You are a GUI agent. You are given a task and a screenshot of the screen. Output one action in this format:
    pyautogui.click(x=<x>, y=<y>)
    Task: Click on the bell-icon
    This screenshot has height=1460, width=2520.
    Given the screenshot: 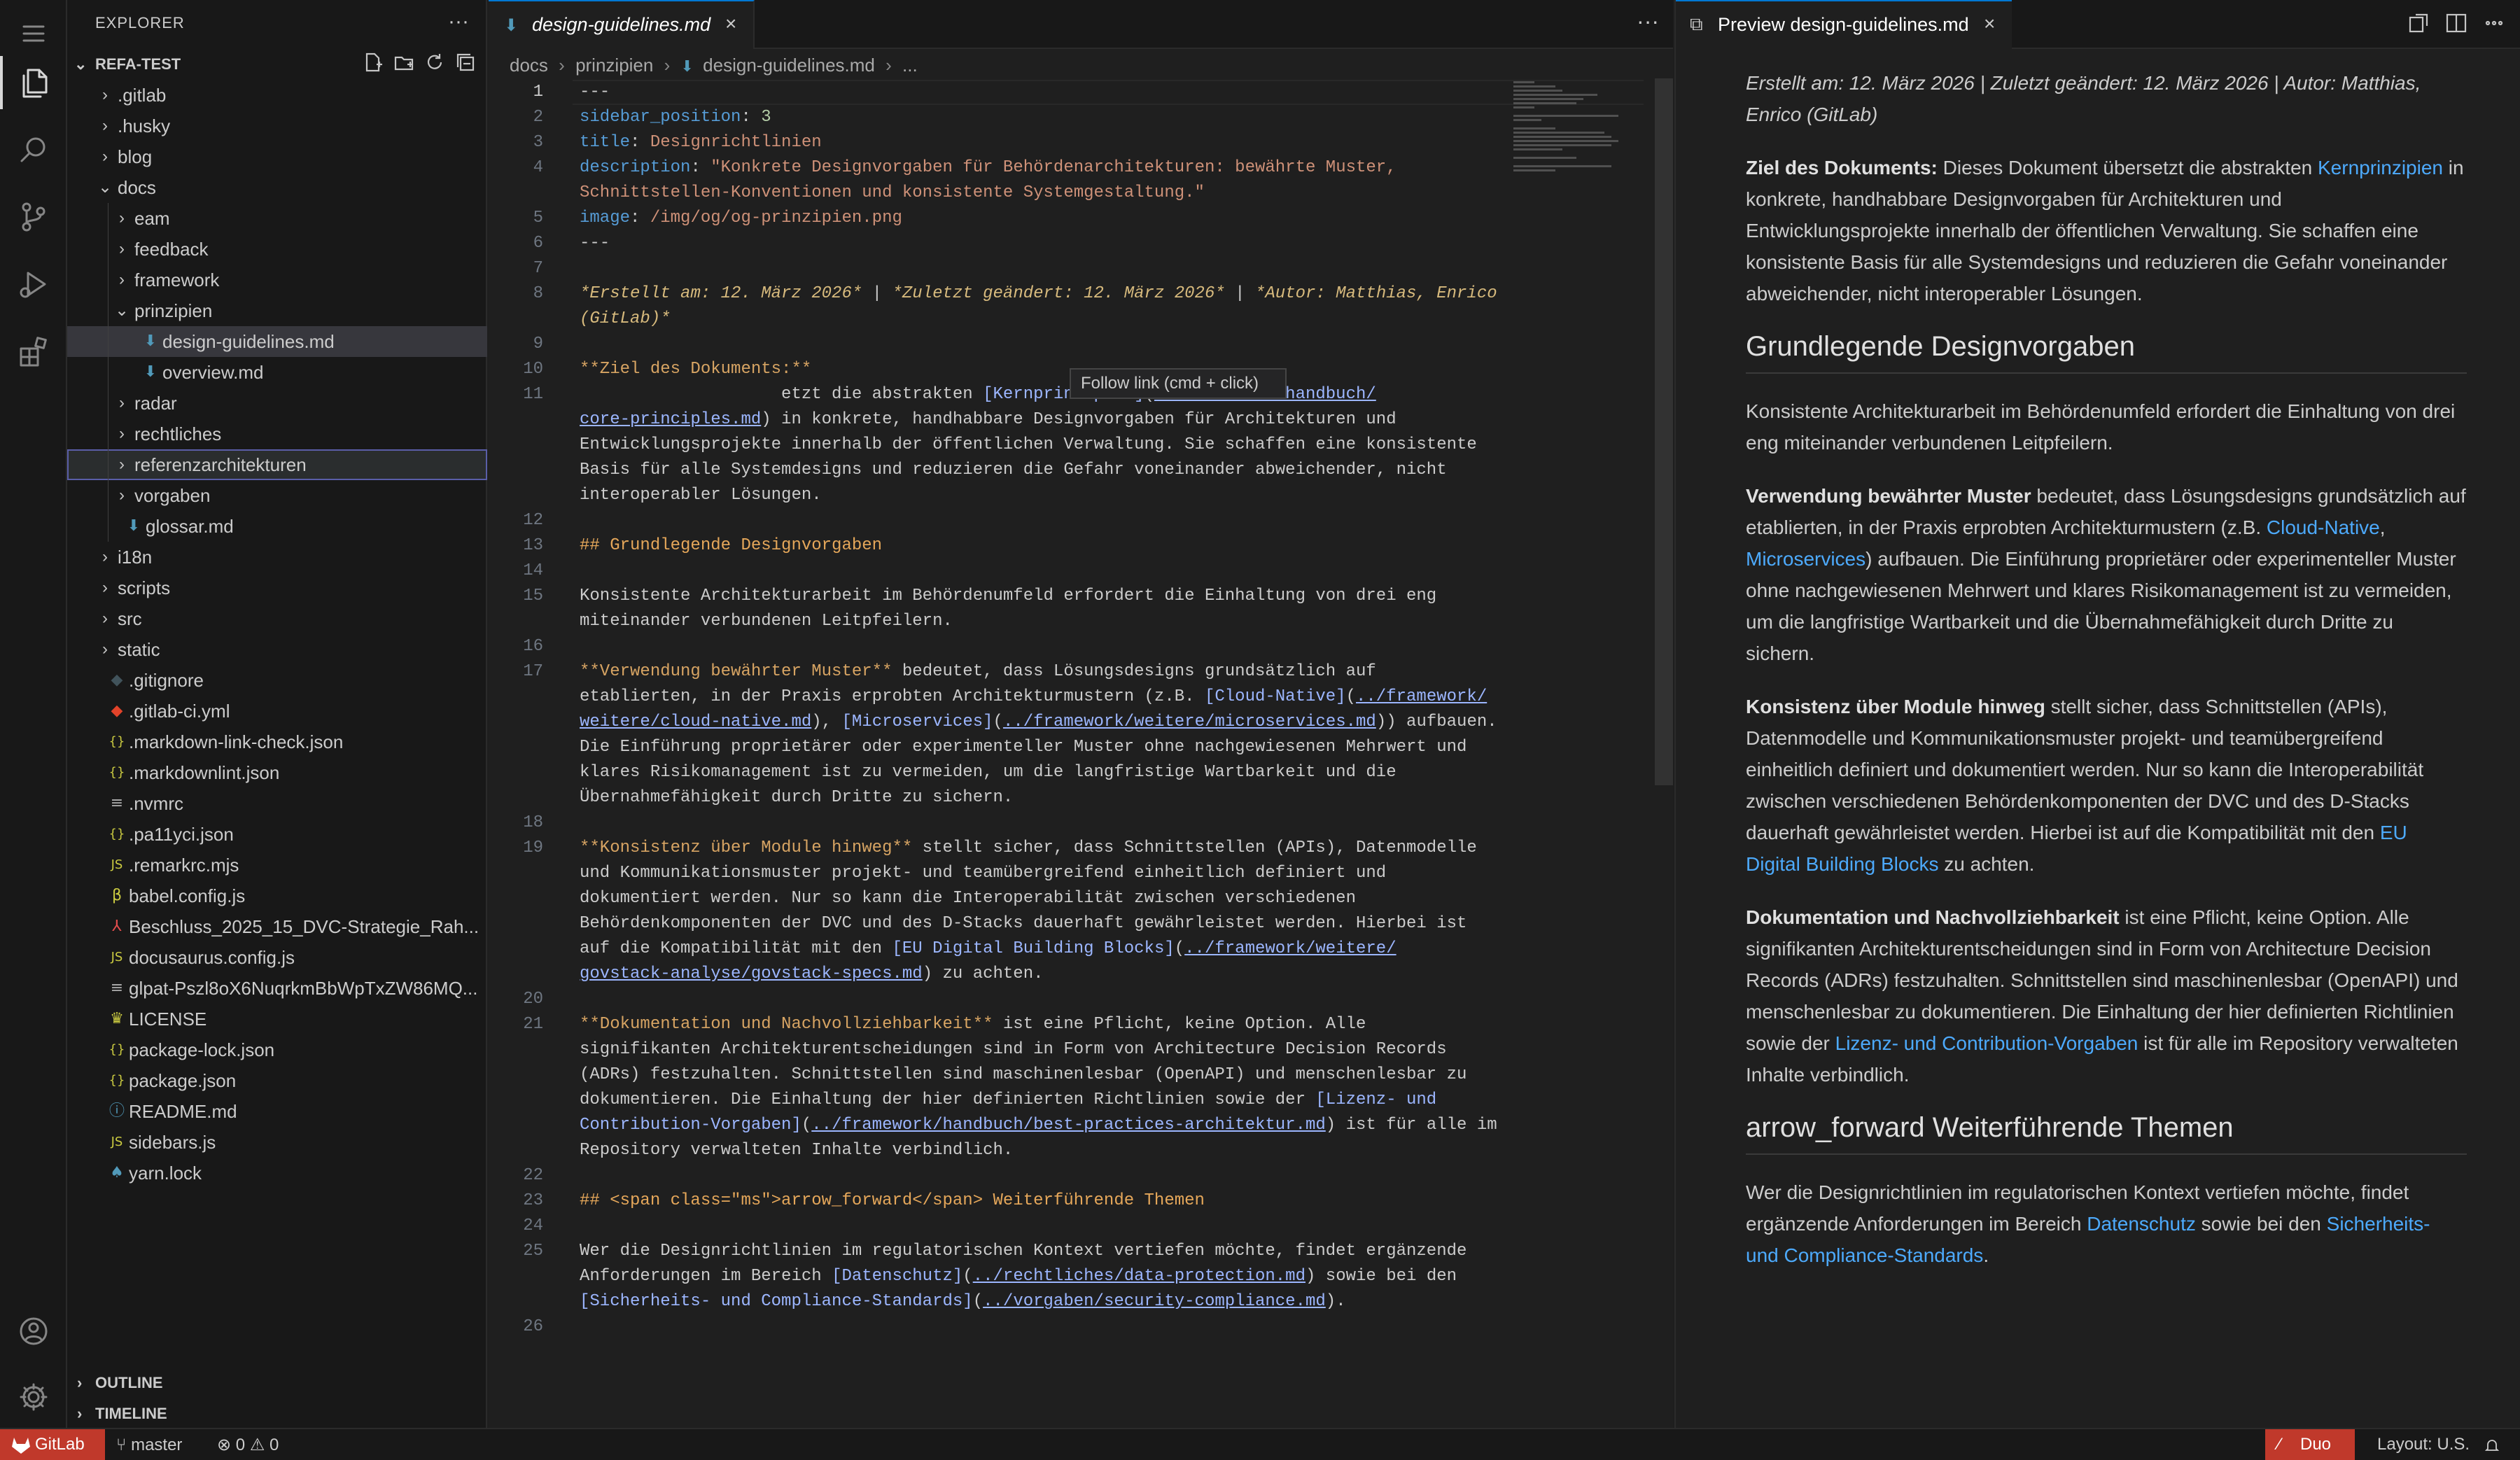 What is the action you would take?
    pyautogui.click(x=2492, y=1445)
    